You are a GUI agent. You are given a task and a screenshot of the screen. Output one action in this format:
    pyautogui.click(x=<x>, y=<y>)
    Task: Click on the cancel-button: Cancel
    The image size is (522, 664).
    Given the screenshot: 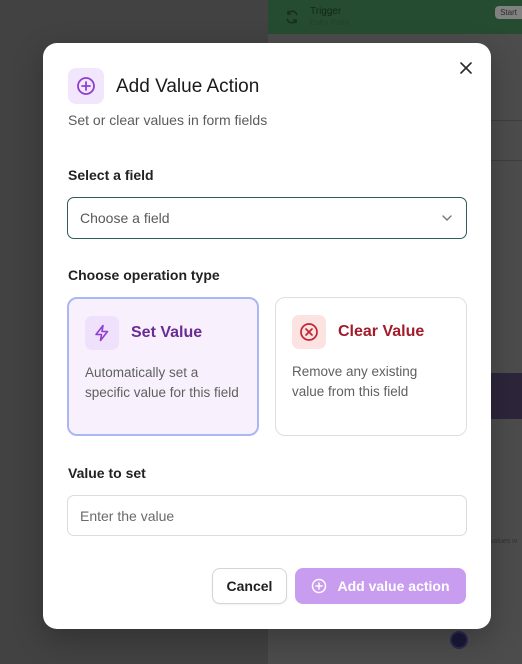 What is the action you would take?
    pyautogui.click(x=249, y=586)
    